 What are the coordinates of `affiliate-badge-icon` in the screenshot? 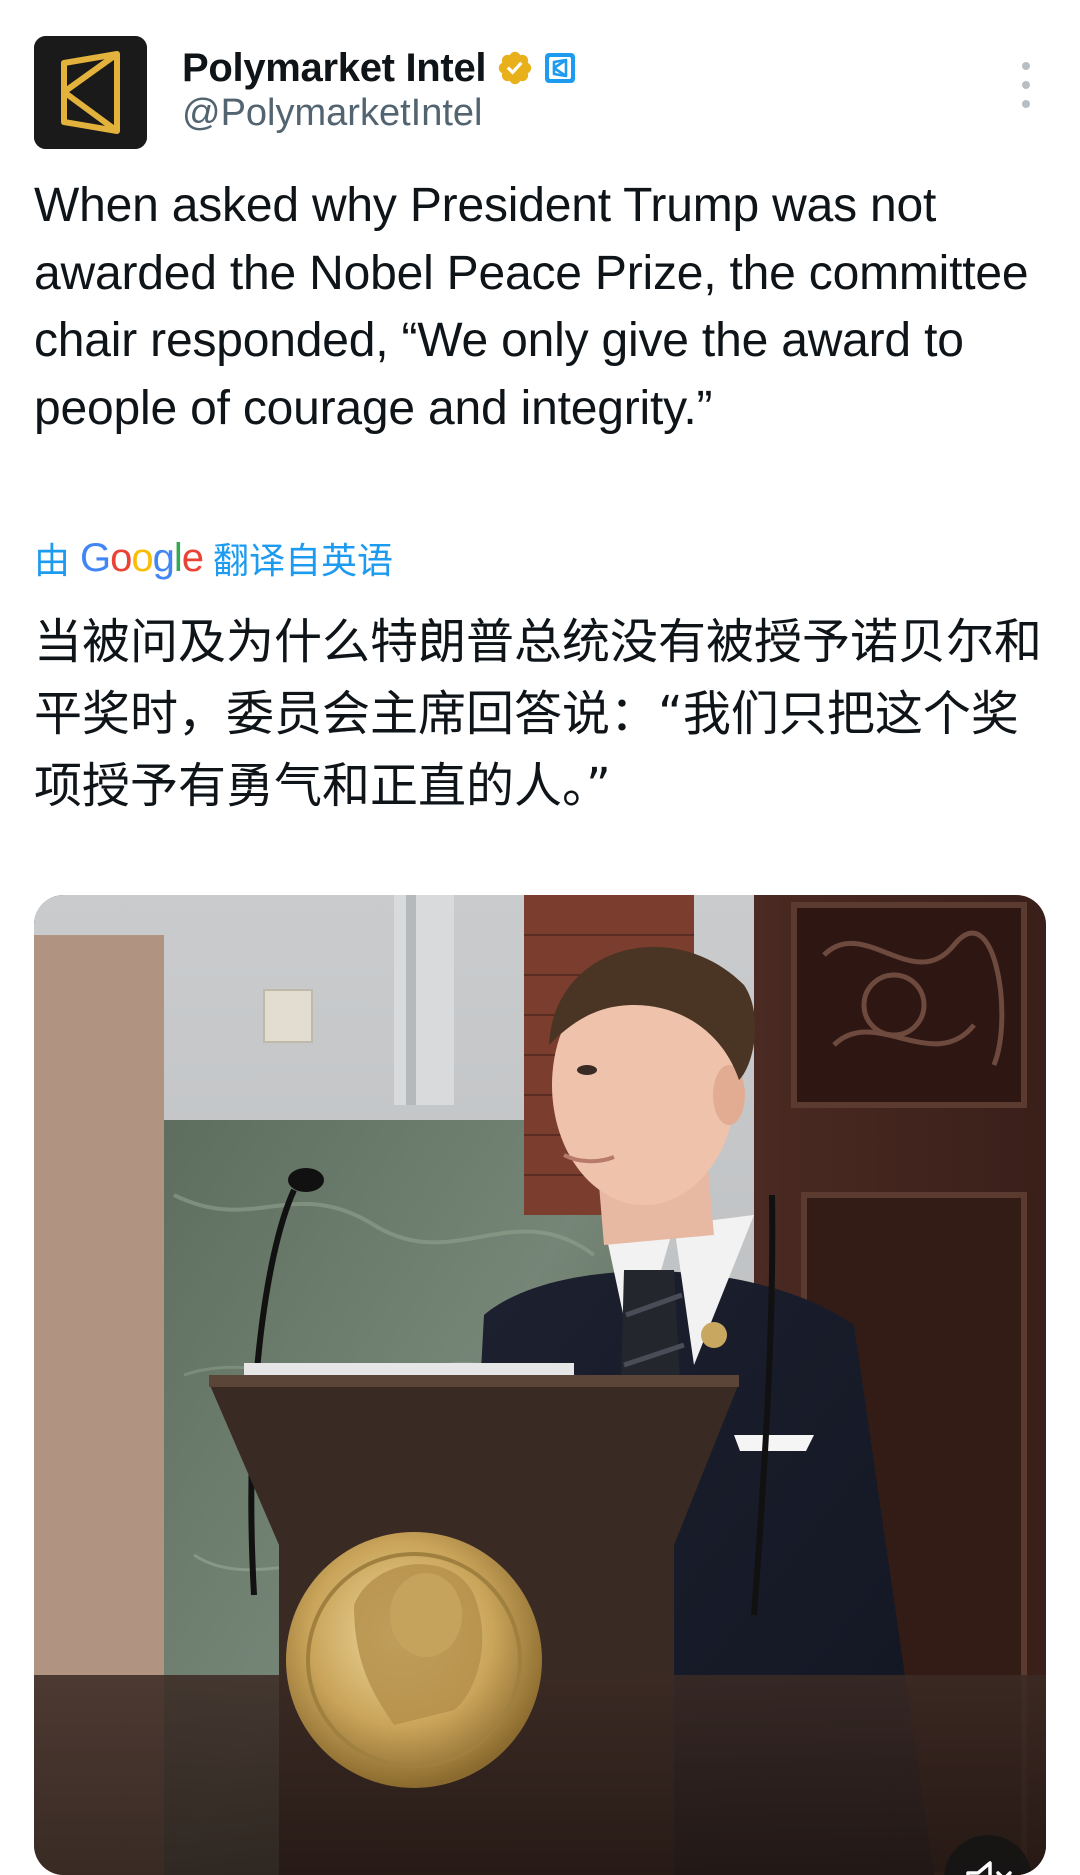 It's located at (560, 68).